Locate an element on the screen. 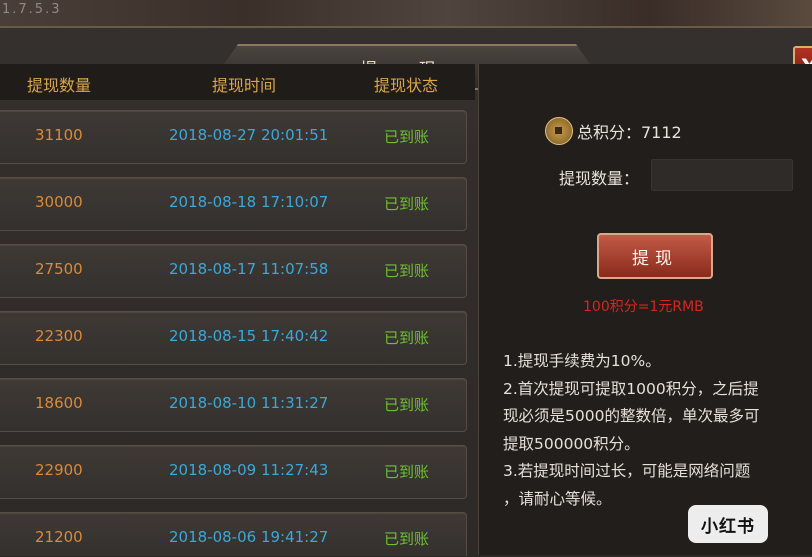 This screenshot has height=557, width=812. table-row: 21200 2018-08-06 19:41:27 已到账 is located at coordinates (233, 534).